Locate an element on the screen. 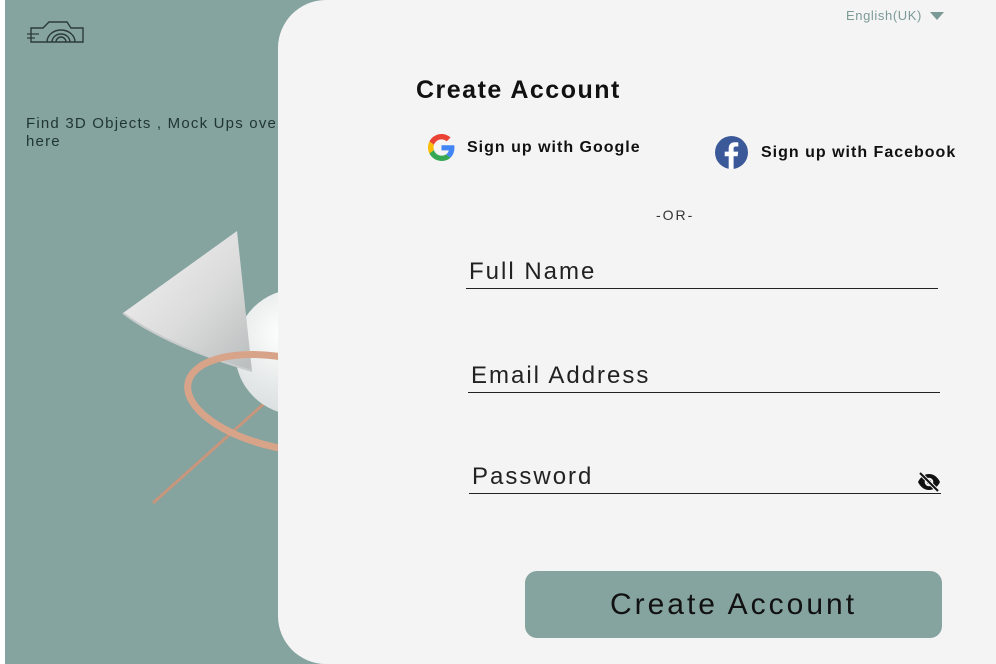  eye-slash-icon is located at coordinates (929, 482).